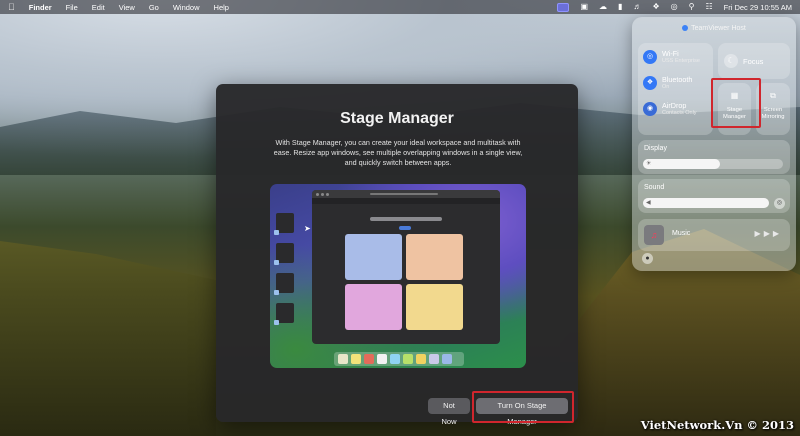 This screenshot has width=800, height=436. I want to click on focus-toggle: ☾ Focus, so click(754, 61).